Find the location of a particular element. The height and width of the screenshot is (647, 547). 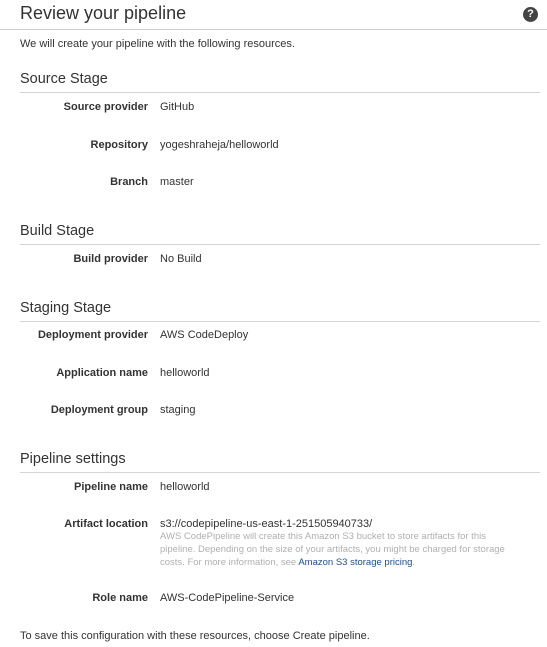

s3-storage-pricing-link: Amazon S3 storage pricing is located at coordinates (355, 562).